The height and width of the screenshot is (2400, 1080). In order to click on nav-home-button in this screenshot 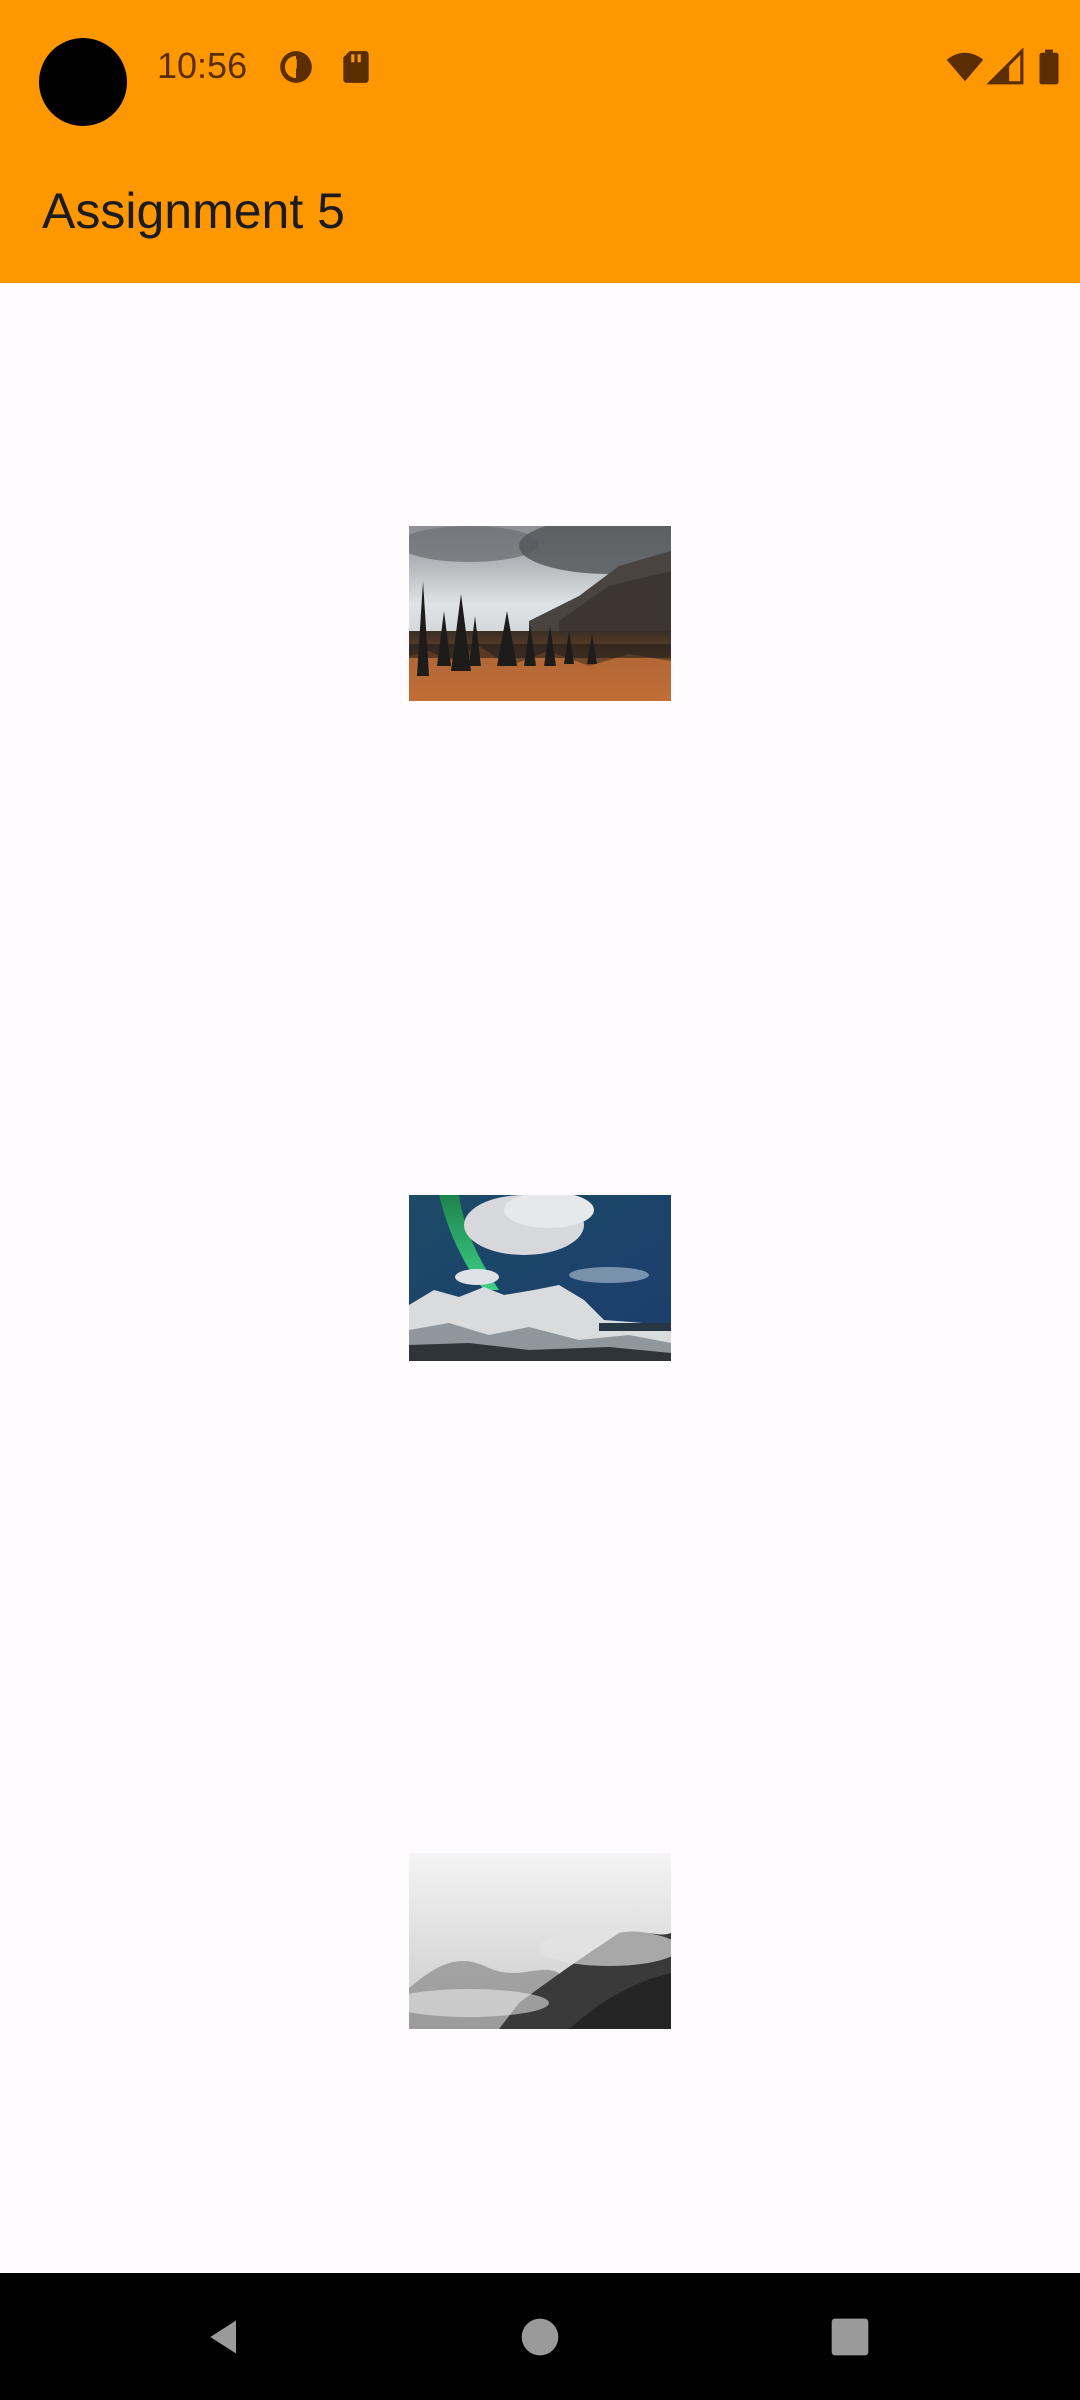, I will do `click(540, 2336)`.